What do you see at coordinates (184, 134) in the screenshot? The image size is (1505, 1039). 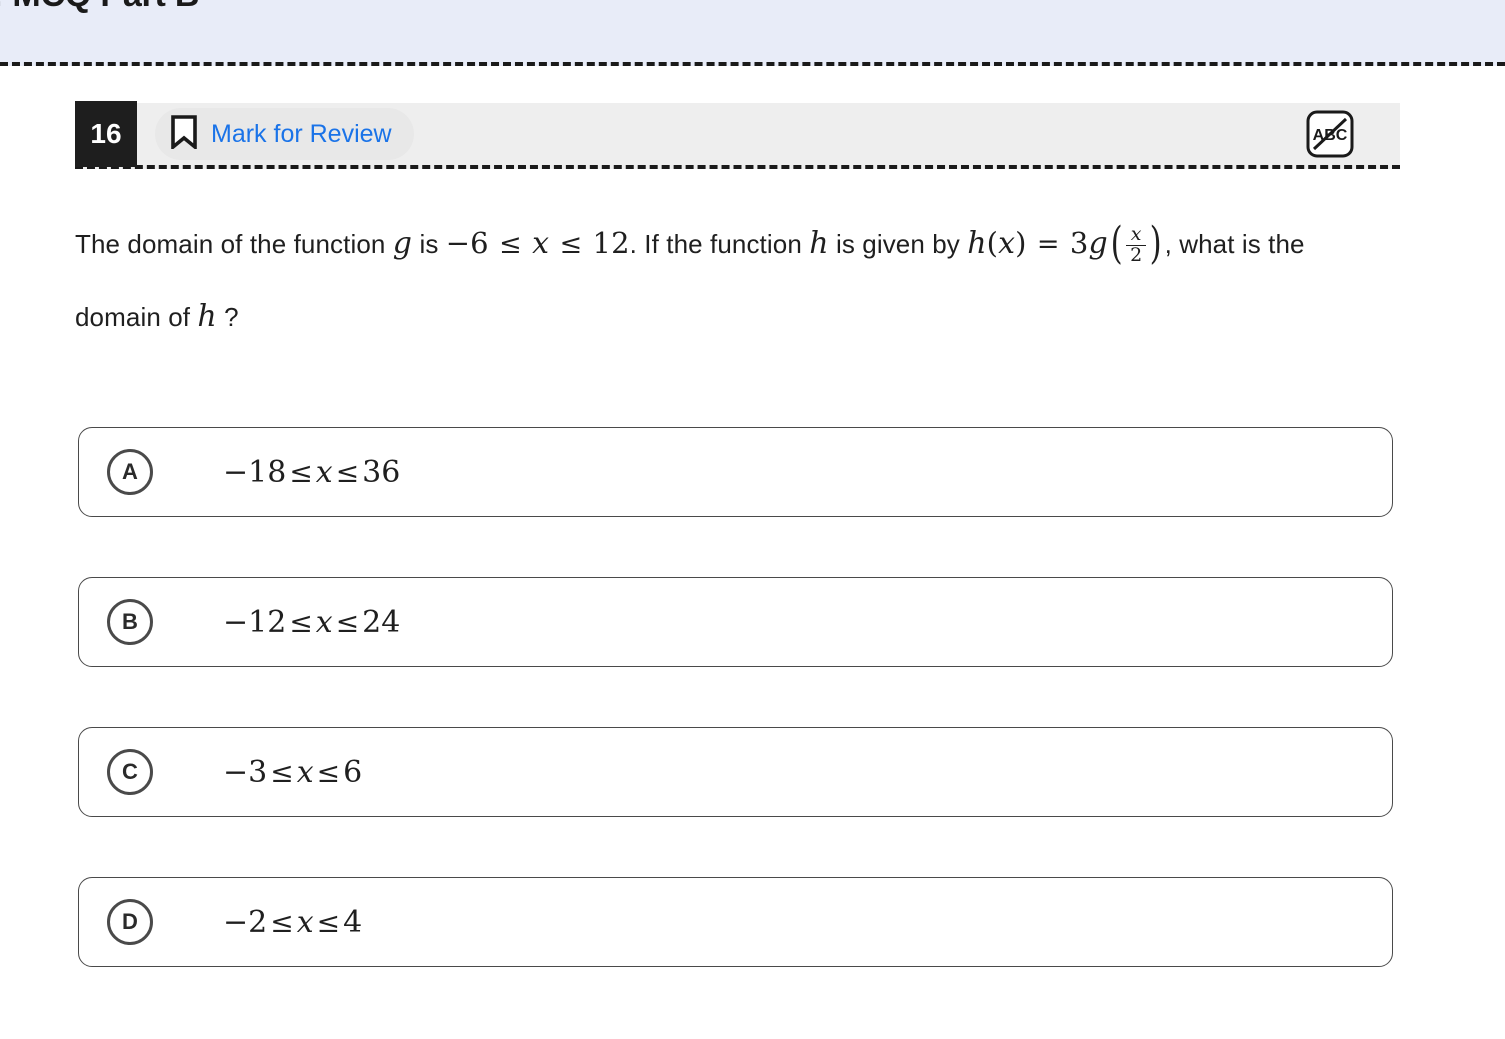 I see `bookmark-icon` at bounding box center [184, 134].